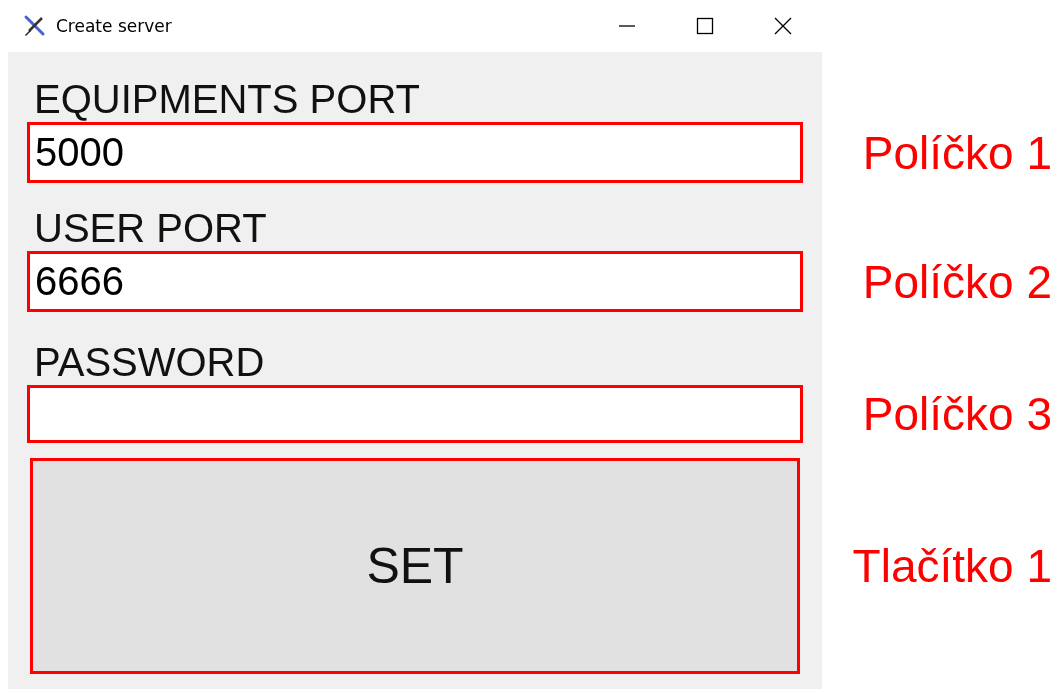  What do you see at coordinates (957, 152) in the screenshot?
I see `annotation-label: Políčko 1` at bounding box center [957, 152].